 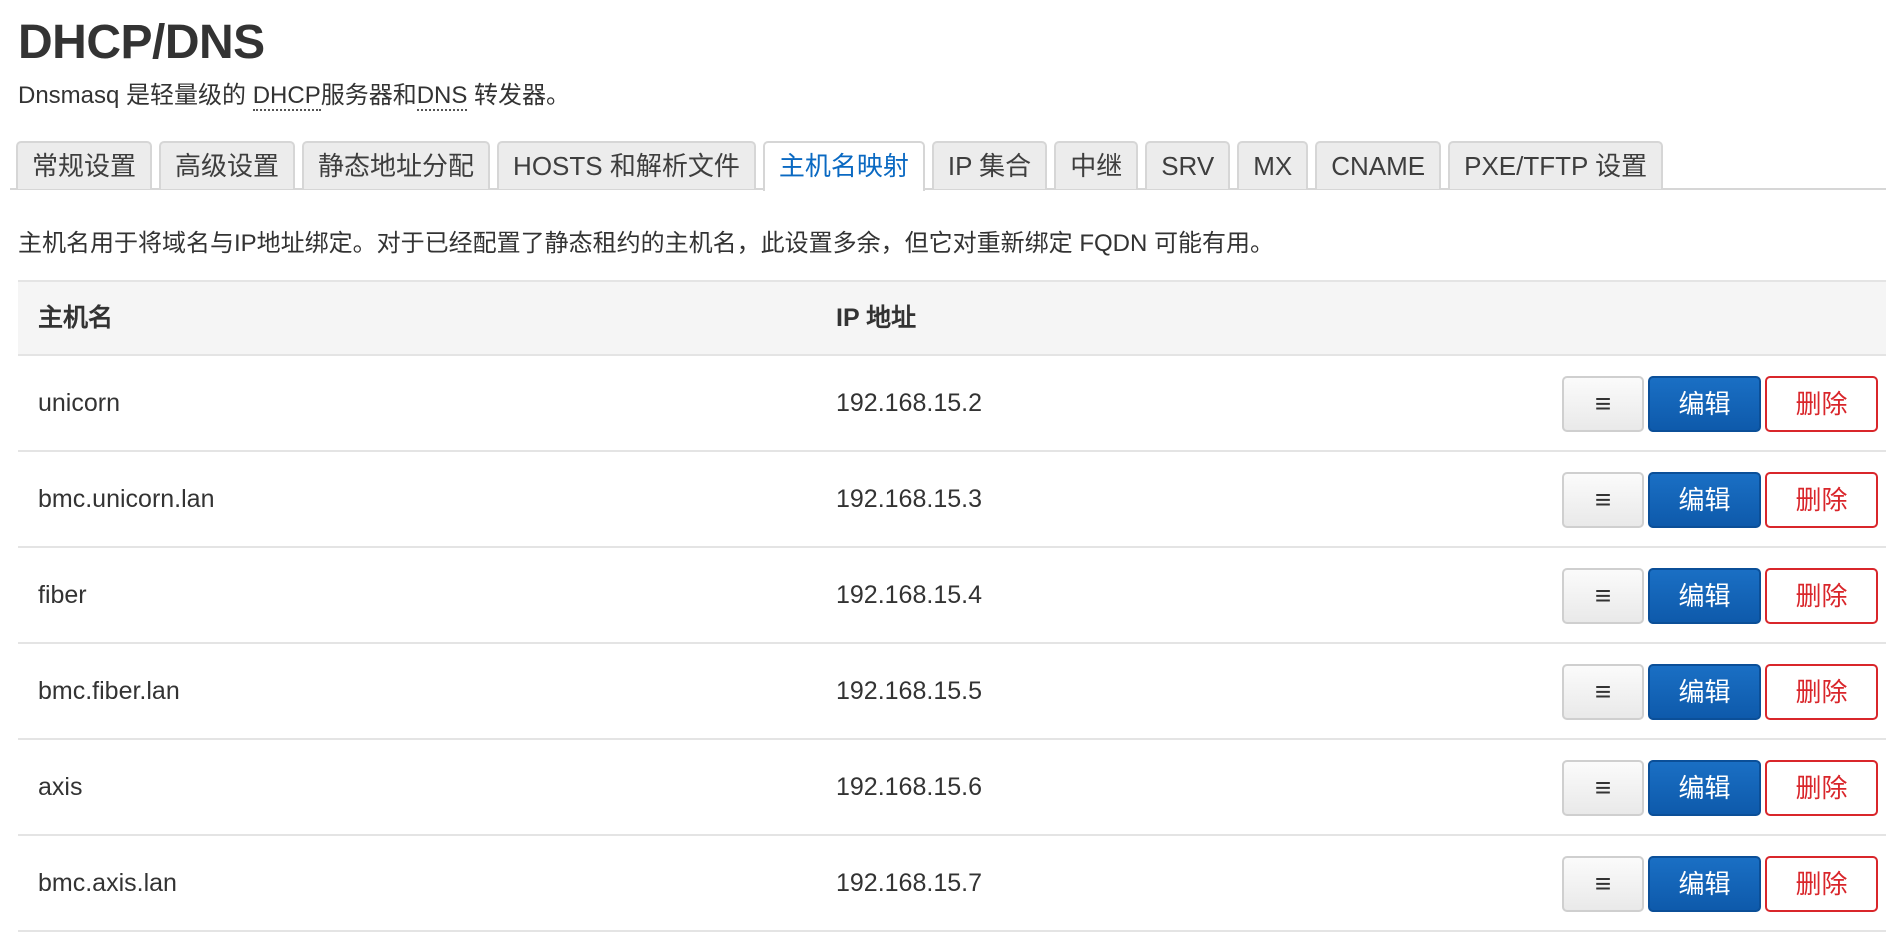 What do you see at coordinates (1556, 165) in the screenshot?
I see `tab-pxe-tftp: PXE/TFTP 设置` at bounding box center [1556, 165].